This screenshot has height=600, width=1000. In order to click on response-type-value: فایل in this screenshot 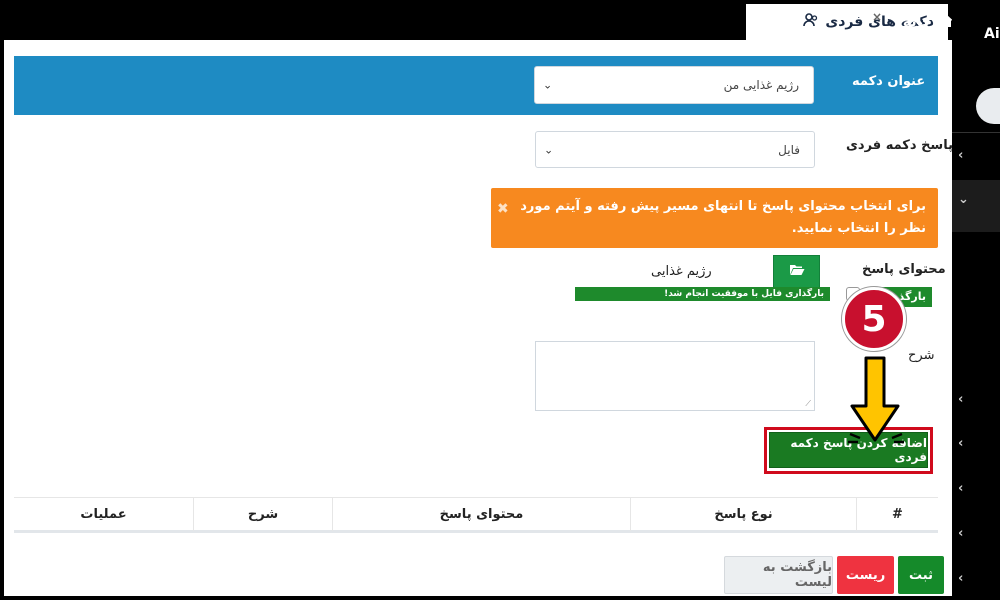, I will do `click(789, 149)`.